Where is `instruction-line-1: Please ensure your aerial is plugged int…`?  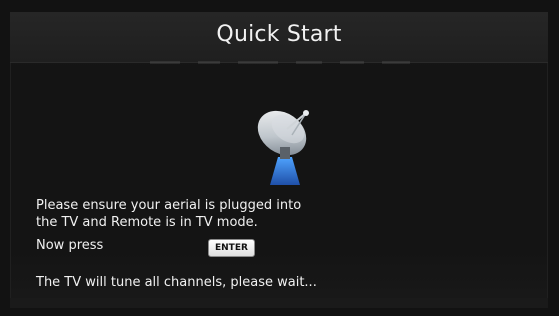 instruction-line-1: Please ensure your aerial is plugged int… is located at coordinates (169, 205).